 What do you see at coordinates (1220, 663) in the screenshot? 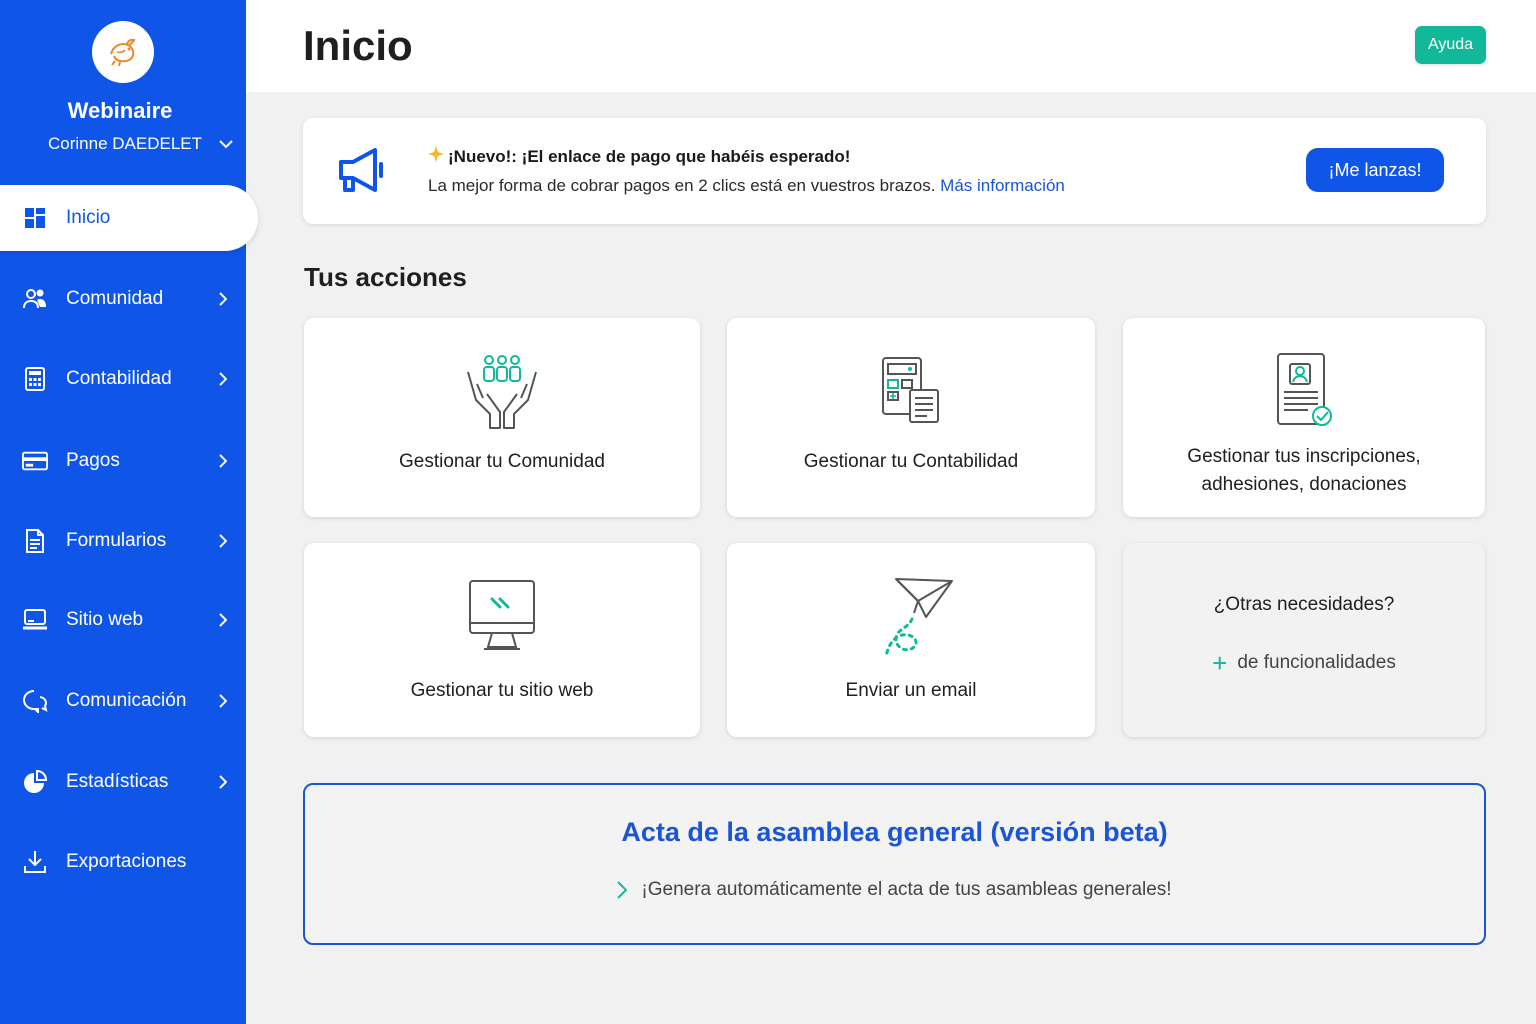
I see `plus-icon: +` at bounding box center [1220, 663].